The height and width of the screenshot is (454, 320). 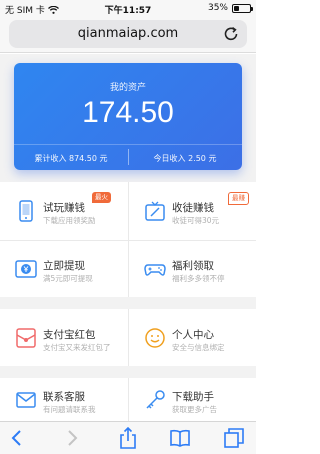 What do you see at coordinates (193, 208) in the screenshot?
I see `menu-item-label: 收徒赚钱` at bounding box center [193, 208].